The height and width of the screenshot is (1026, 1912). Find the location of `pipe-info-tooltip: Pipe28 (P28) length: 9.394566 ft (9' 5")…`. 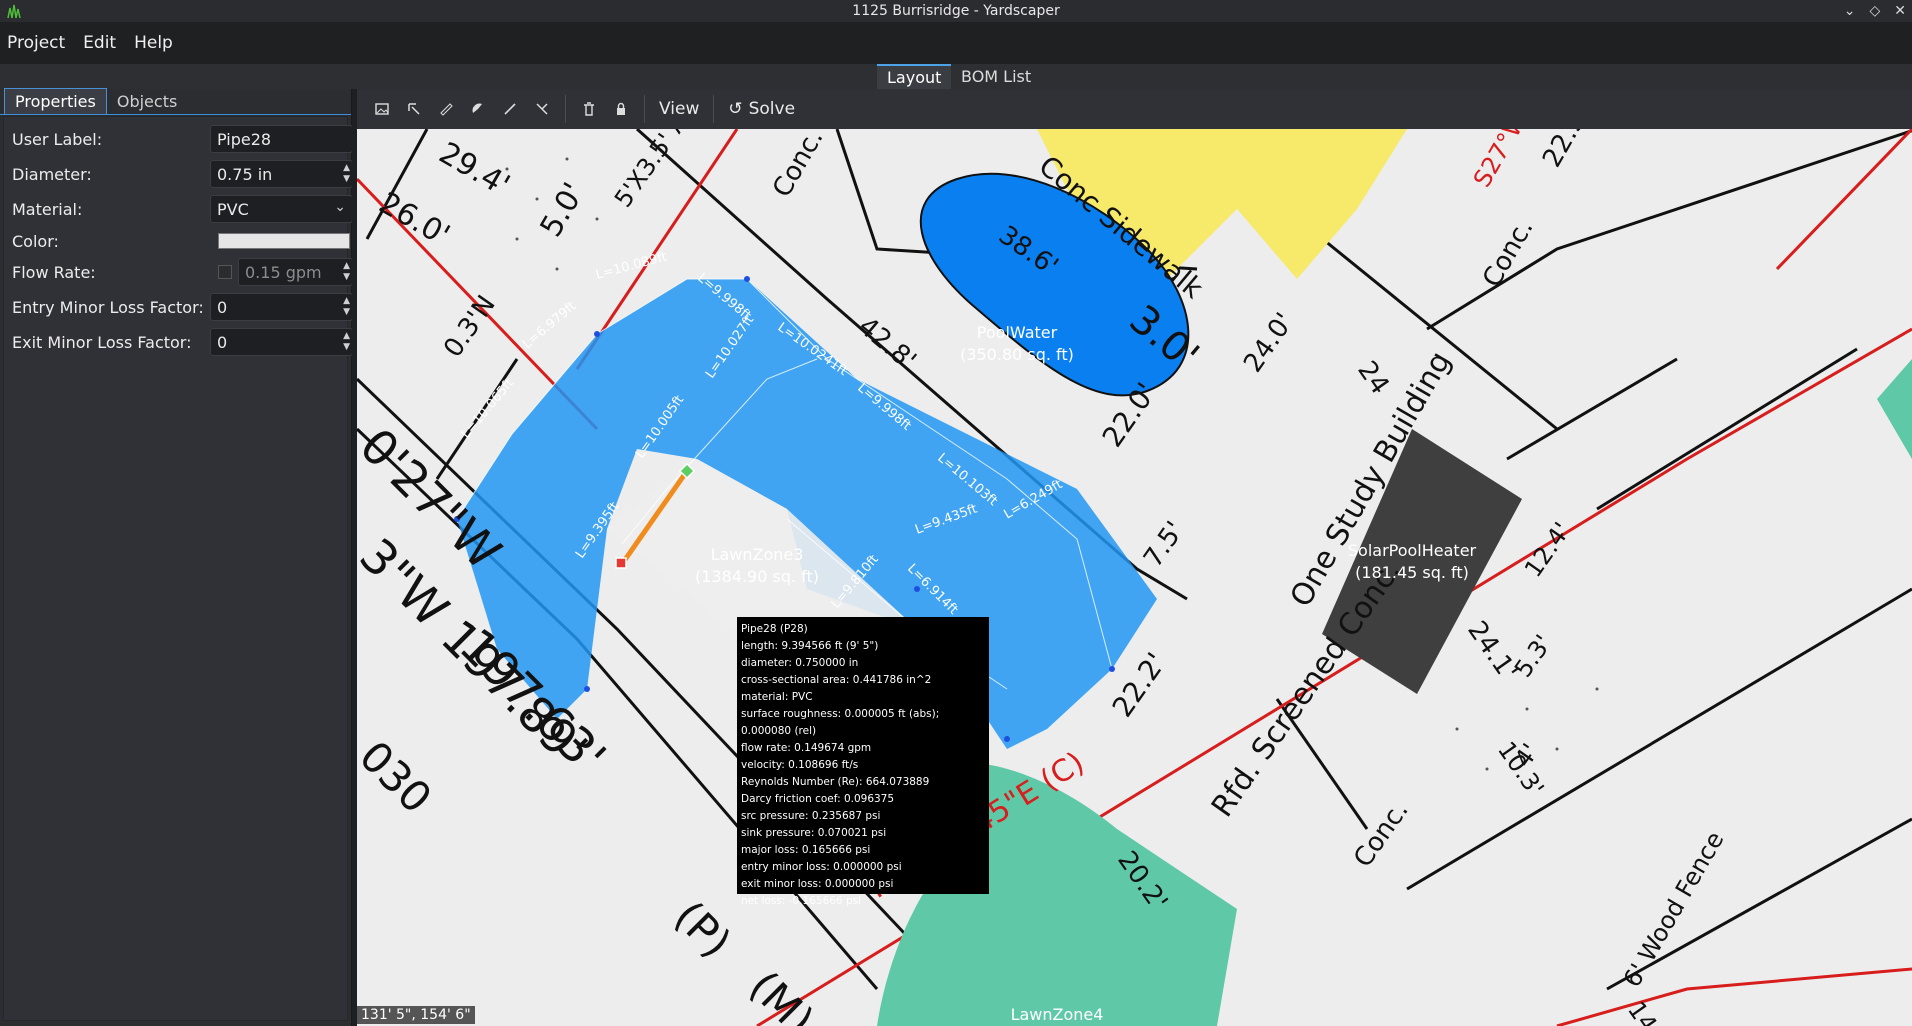

pipe-info-tooltip: Pipe28 (P28) length: 9.394566 ft (9' 5")… is located at coordinates (863, 762).